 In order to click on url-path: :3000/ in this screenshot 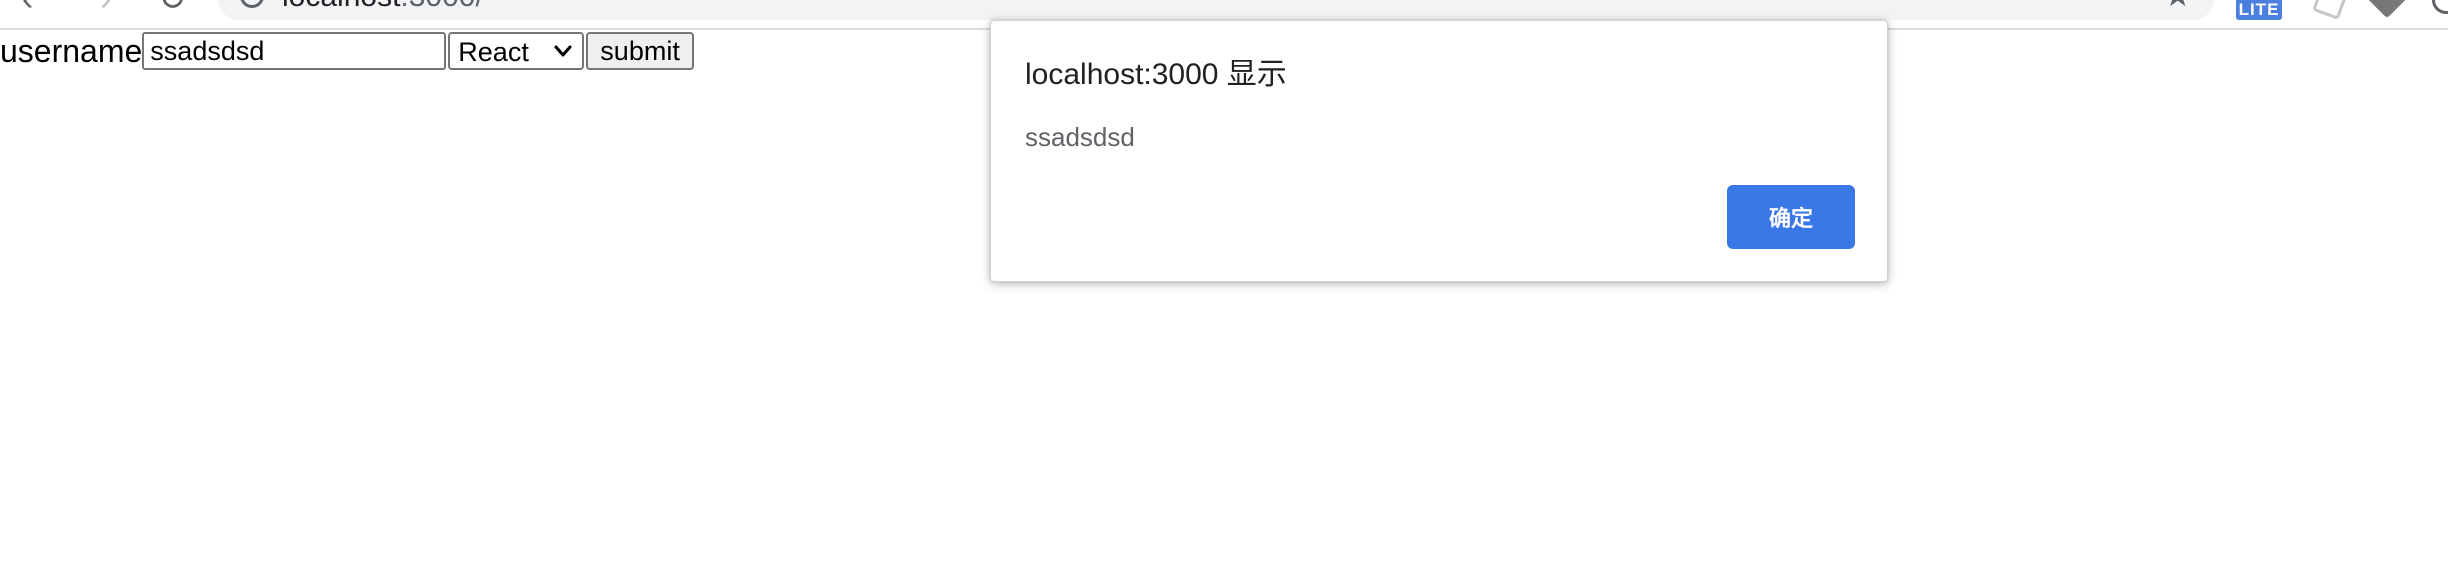, I will do `click(441, 6)`.